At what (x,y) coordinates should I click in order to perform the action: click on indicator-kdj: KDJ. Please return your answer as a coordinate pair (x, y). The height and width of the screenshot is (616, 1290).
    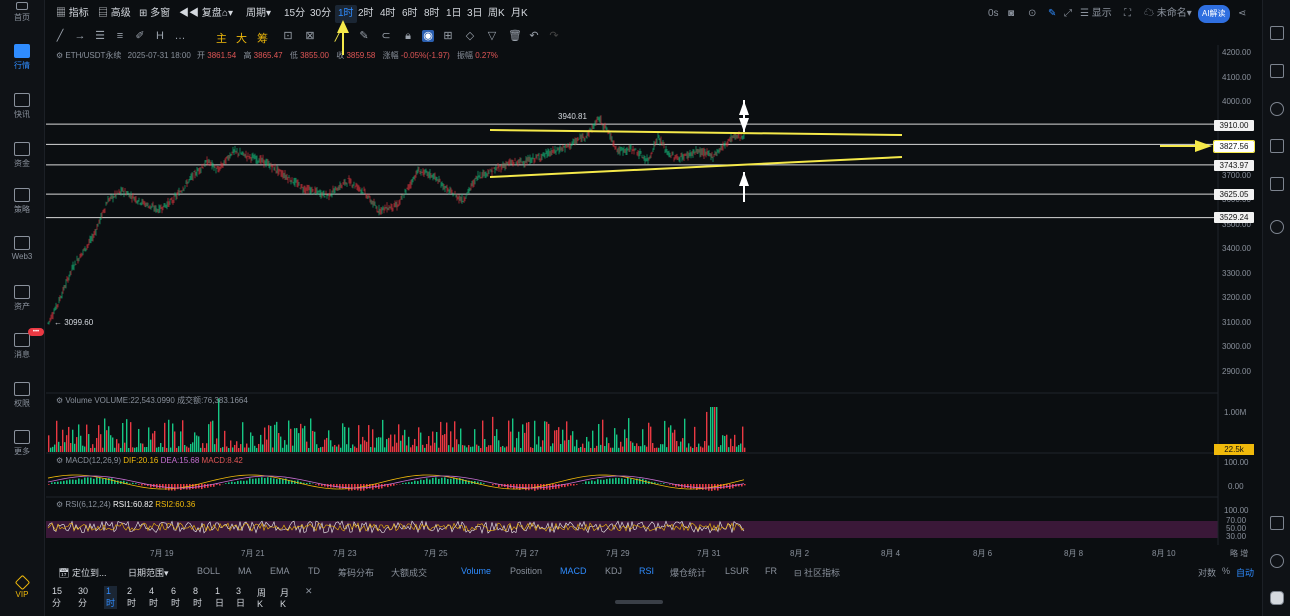
    Looking at the image, I should click on (613, 571).